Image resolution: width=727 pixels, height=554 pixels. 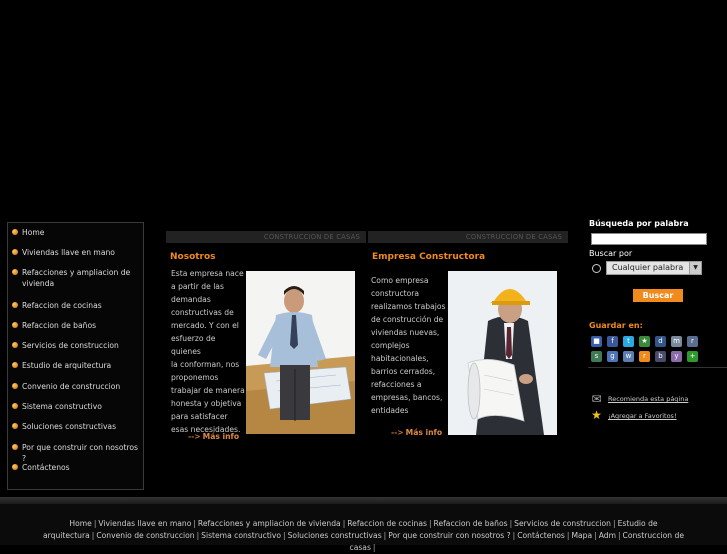 What do you see at coordinates (390, 345) in the screenshot?
I see `text-line: complejos` at bounding box center [390, 345].